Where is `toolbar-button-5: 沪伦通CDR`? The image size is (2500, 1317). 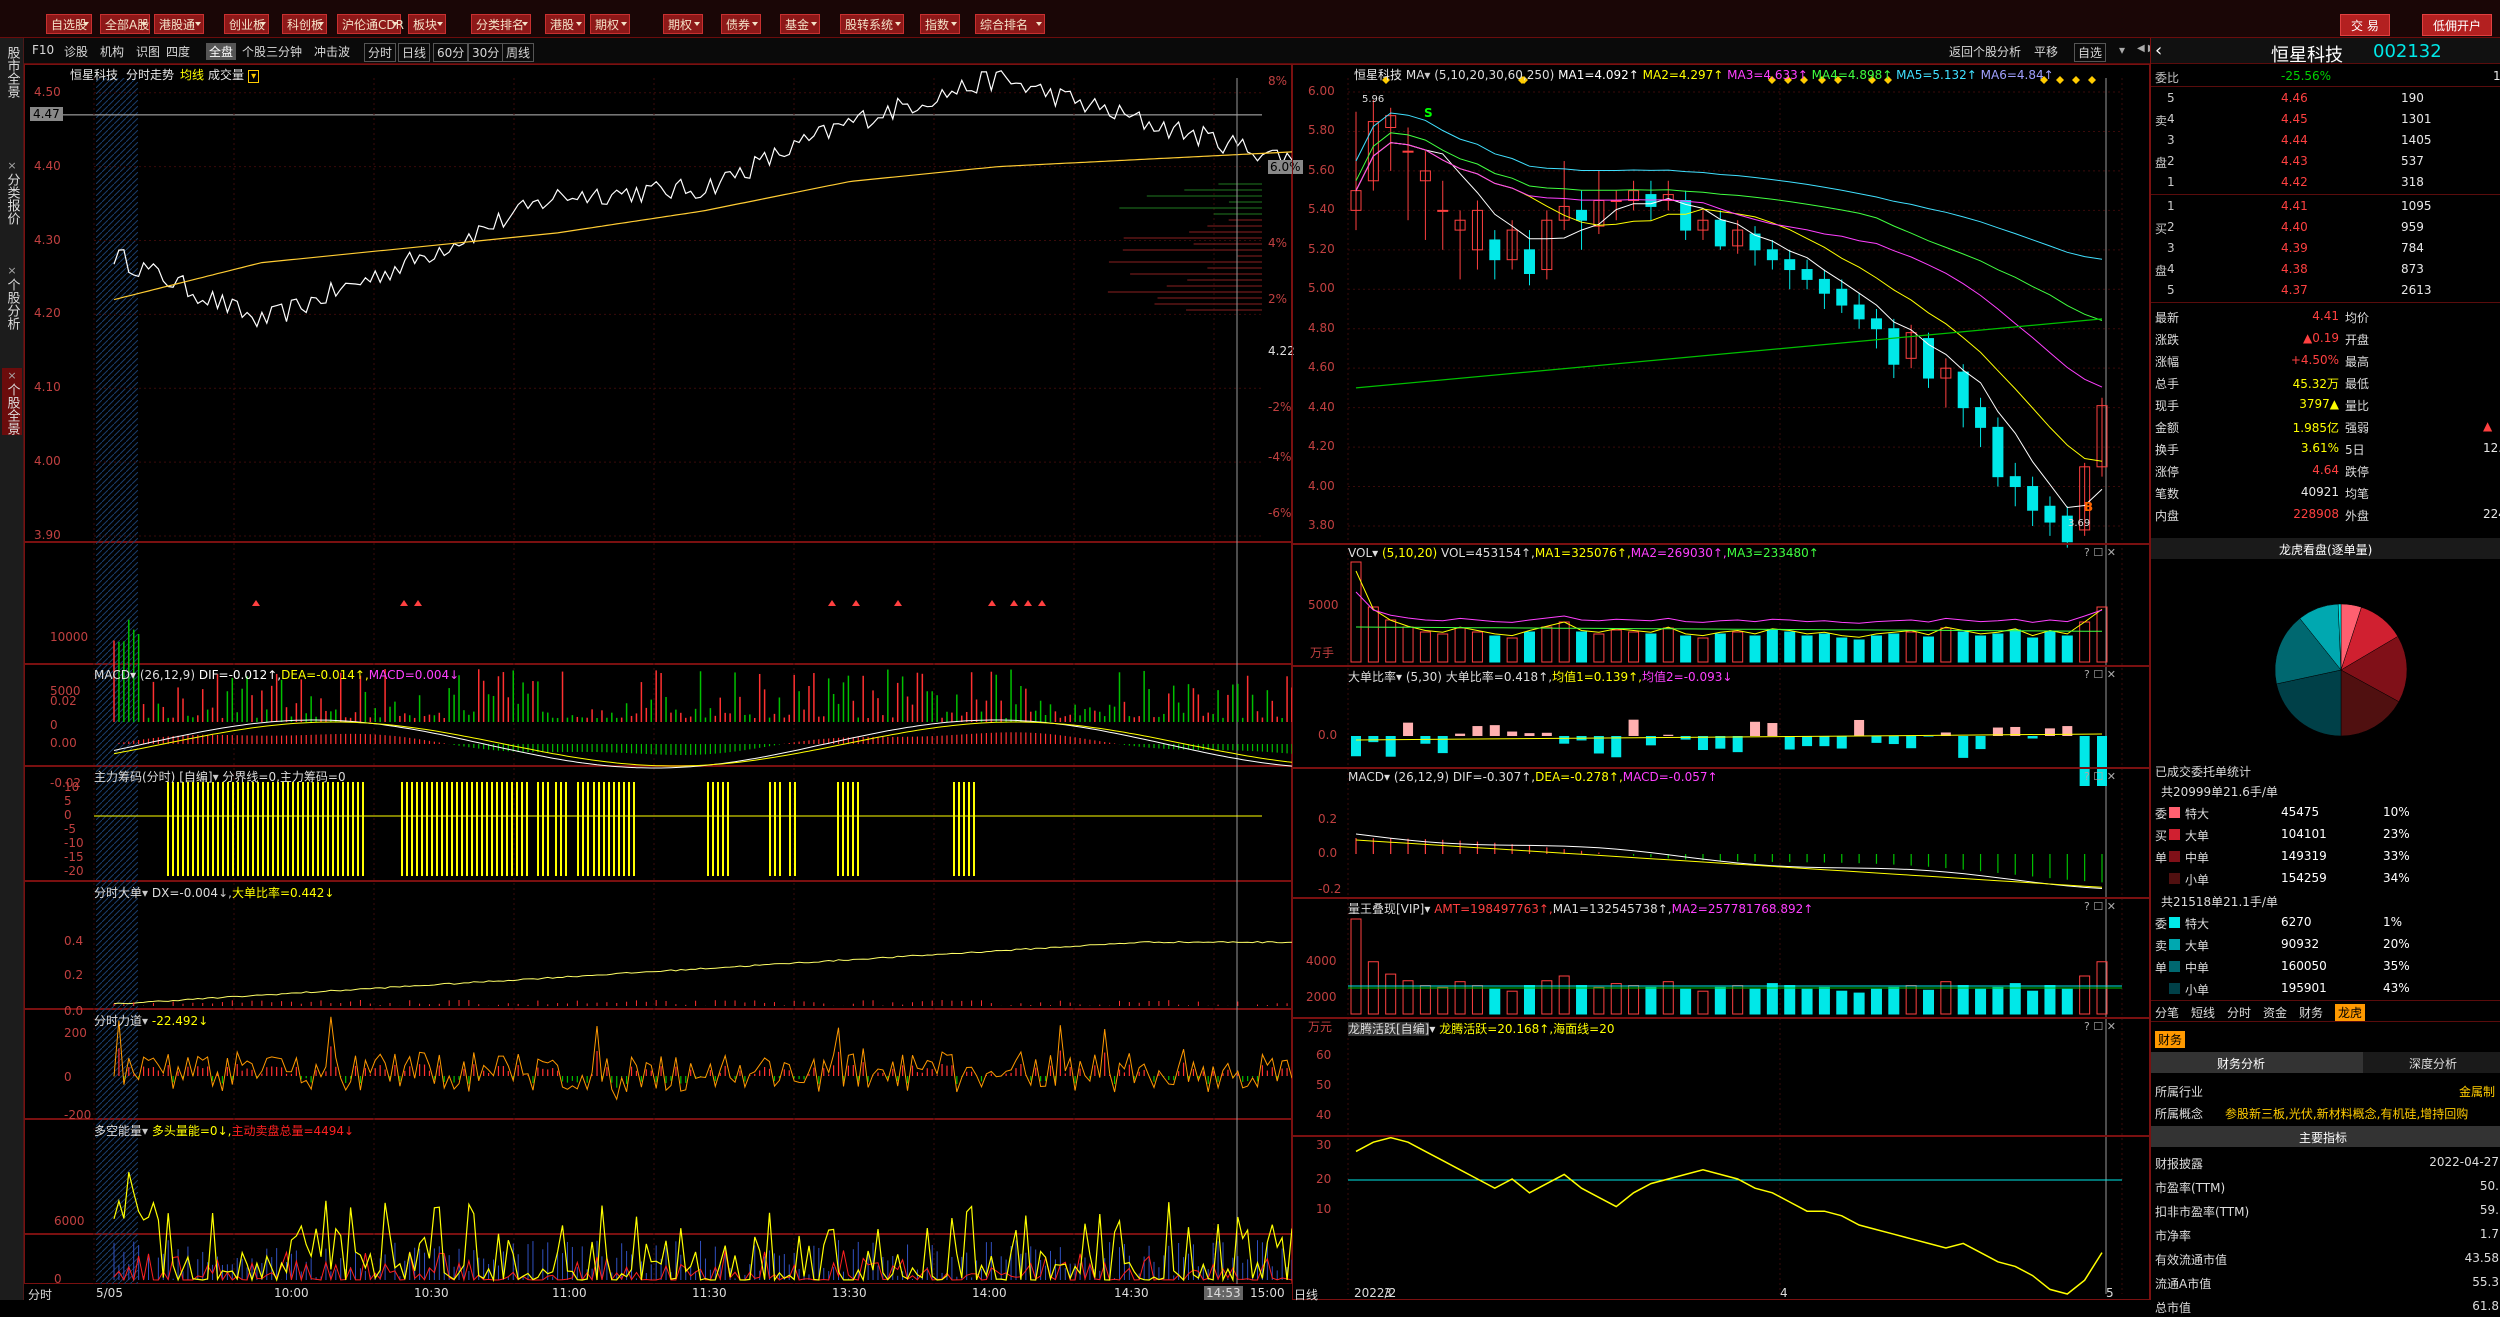 toolbar-button-5: 沪伦通CDR is located at coordinates (370, 24).